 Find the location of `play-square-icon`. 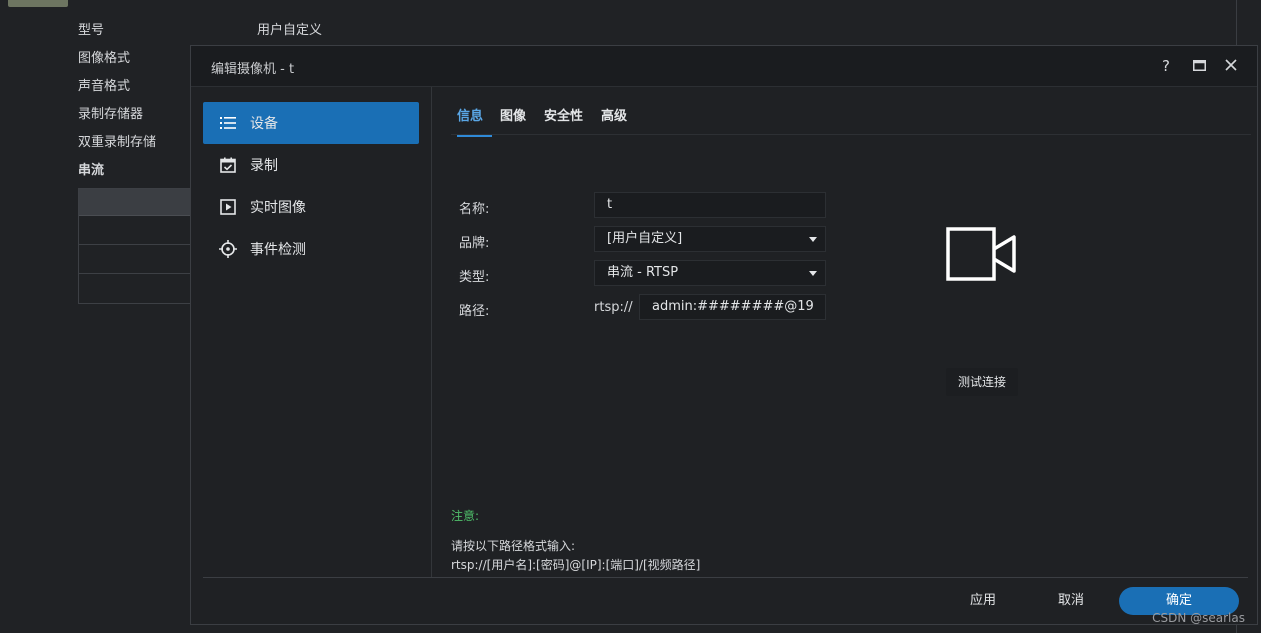

play-square-icon is located at coordinates (228, 207).